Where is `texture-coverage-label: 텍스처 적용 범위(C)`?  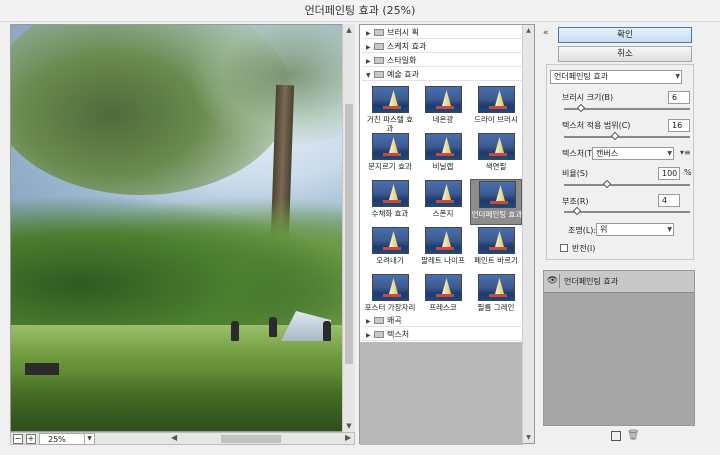
texture-coverage-label: 텍스처 적용 범위(C) is located at coordinates (596, 125).